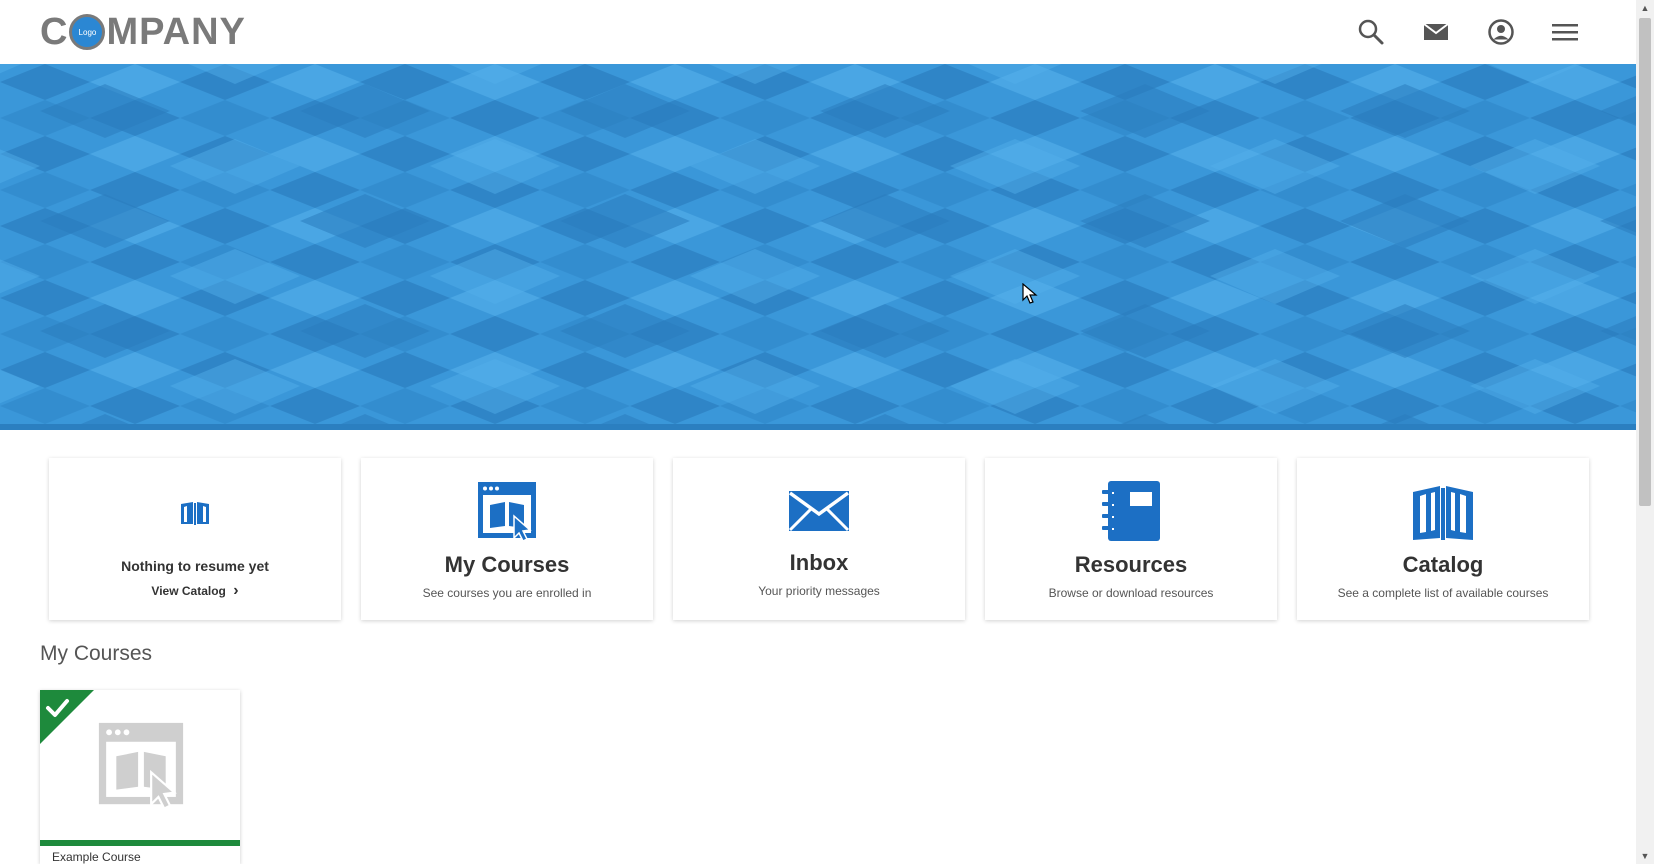 The width and height of the screenshot is (1654, 864). I want to click on envelope-icon, so click(819, 511).